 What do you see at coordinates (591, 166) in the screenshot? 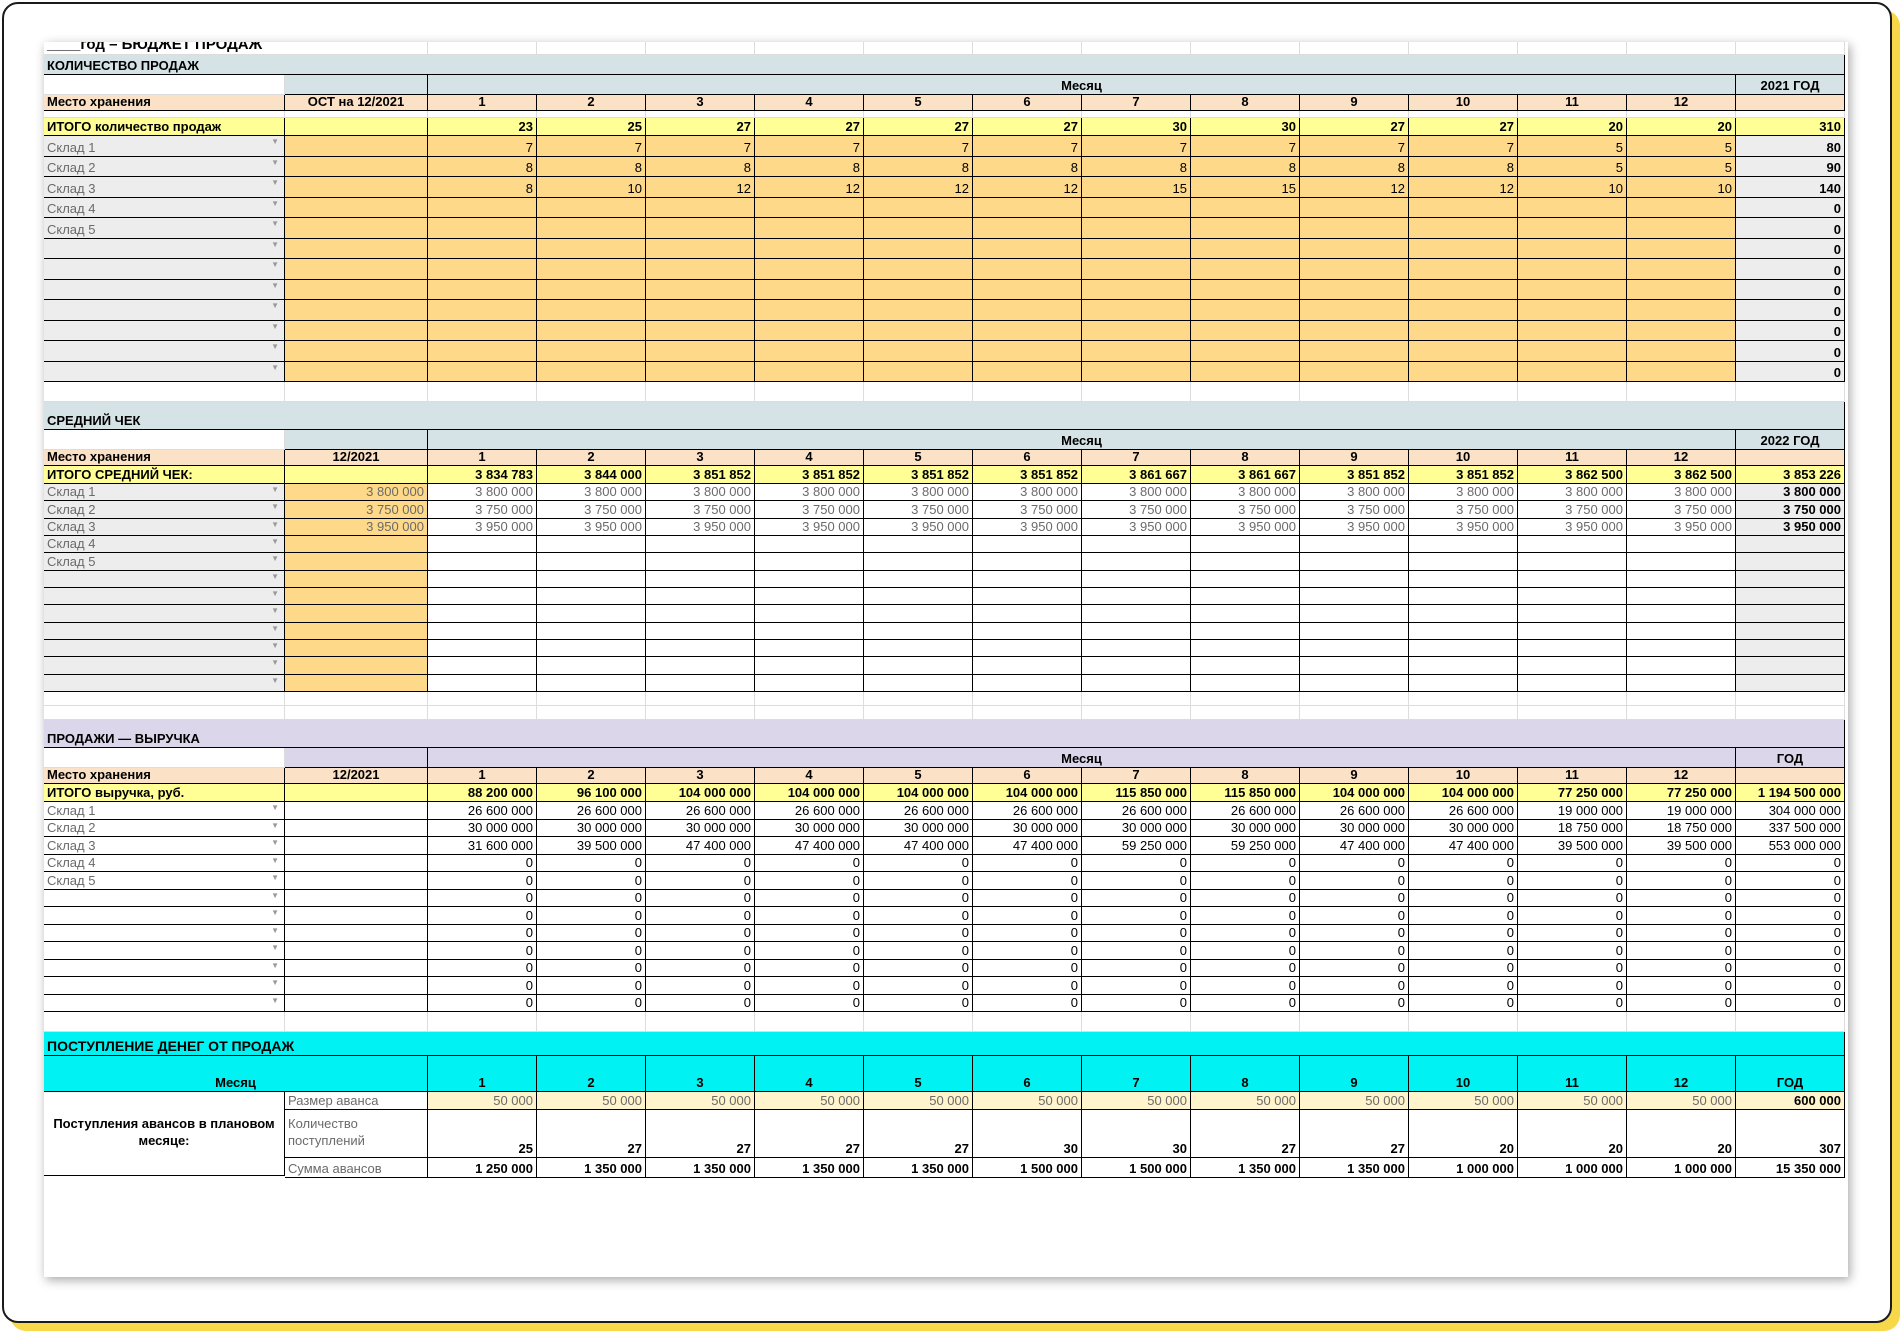
I see `qty-cell-2: 8` at bounding box center [591, 166].